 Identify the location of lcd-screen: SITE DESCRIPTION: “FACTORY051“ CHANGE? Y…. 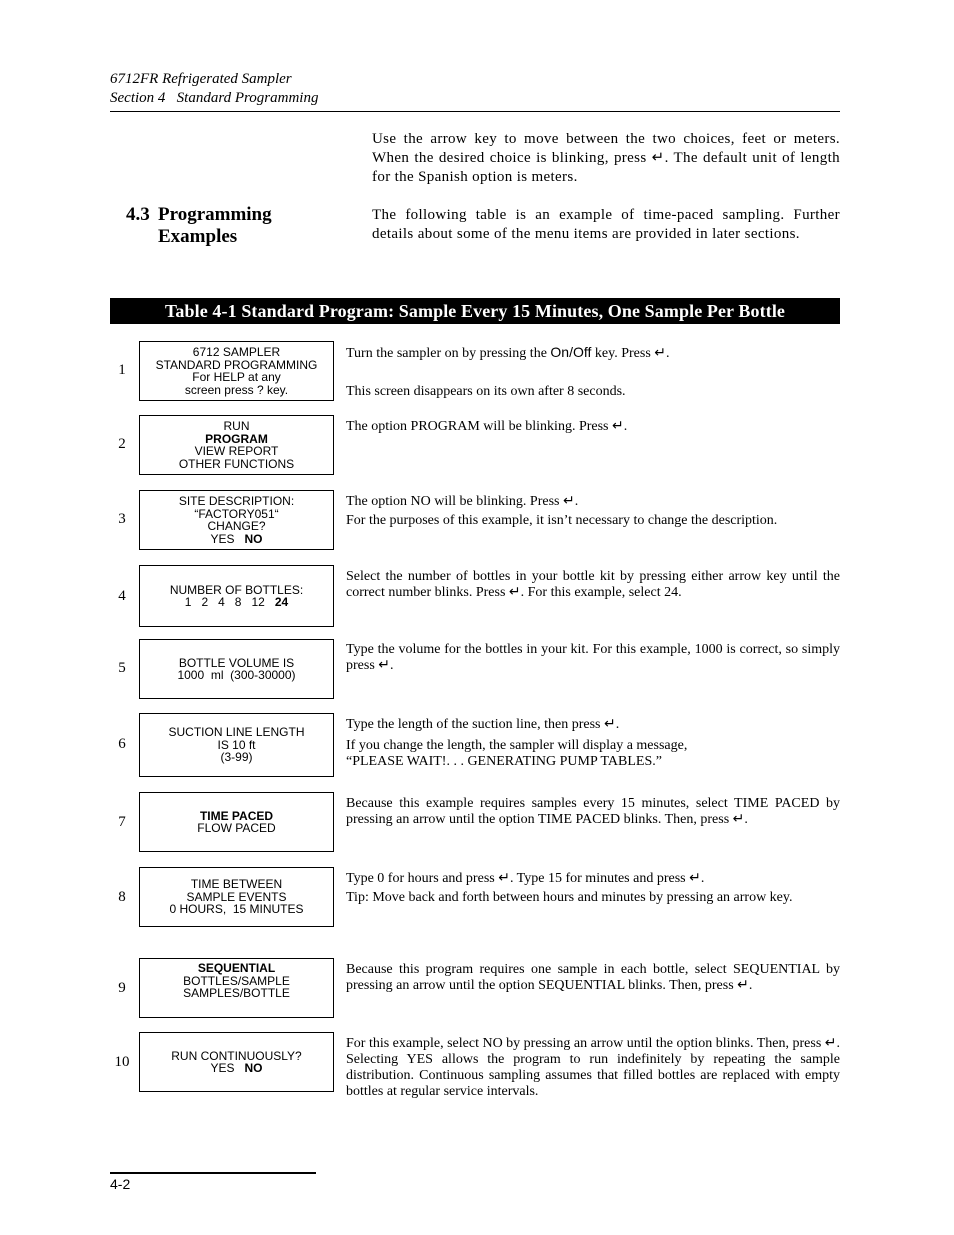
(236, 520).